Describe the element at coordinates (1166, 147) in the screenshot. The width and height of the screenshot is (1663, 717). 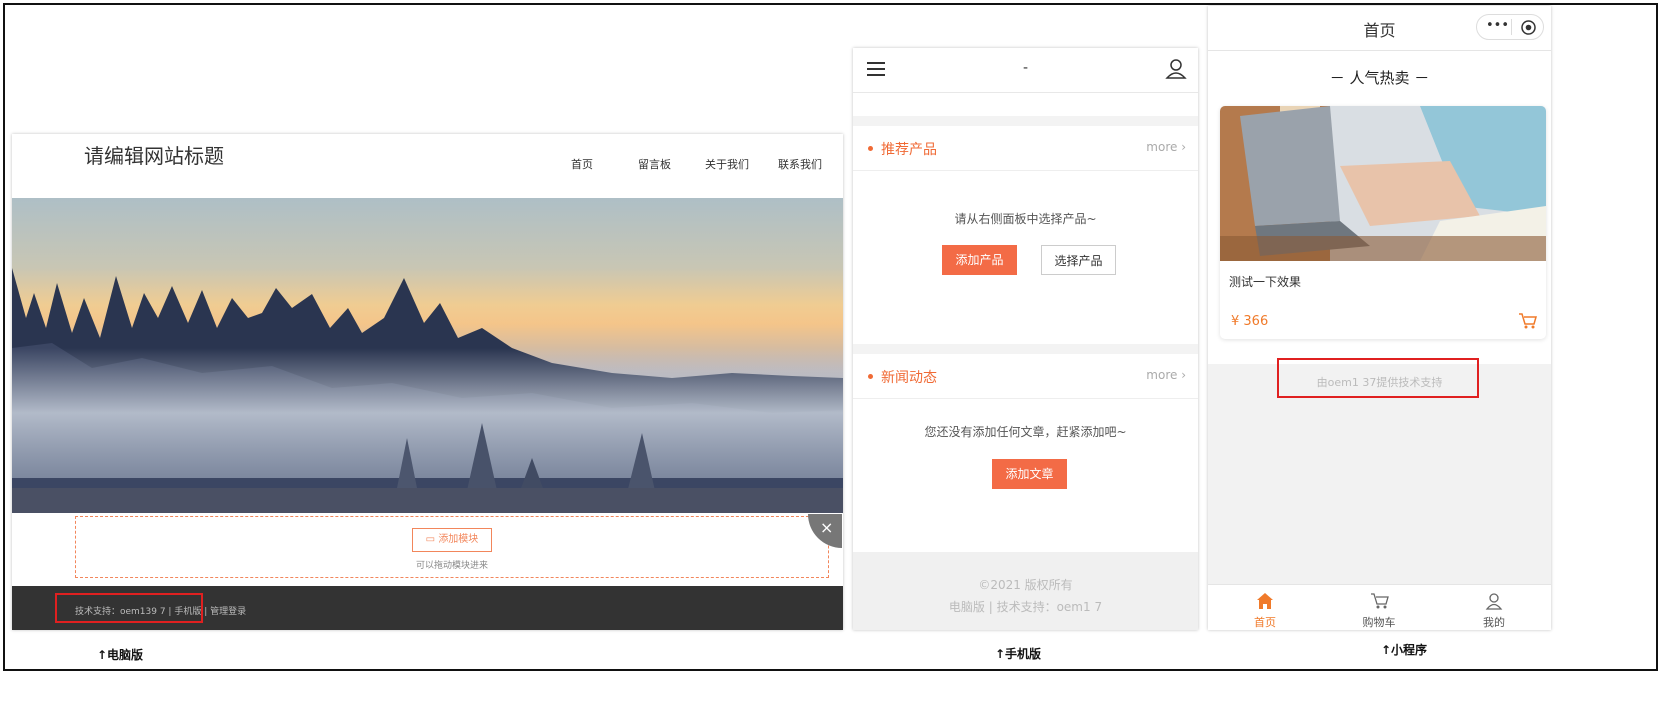
I see `products-more-link: more ›` at that location.